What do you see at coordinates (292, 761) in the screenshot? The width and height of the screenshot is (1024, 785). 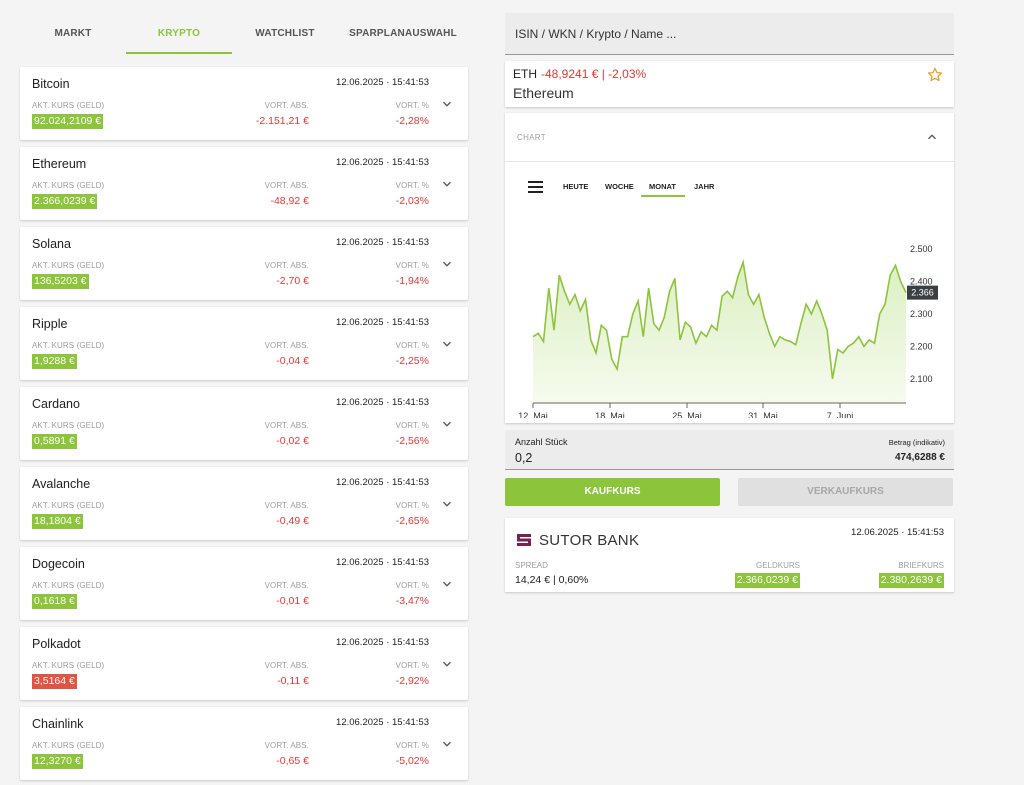 I see `abs-change: -0,65 €` at bounding box center [292, 761].